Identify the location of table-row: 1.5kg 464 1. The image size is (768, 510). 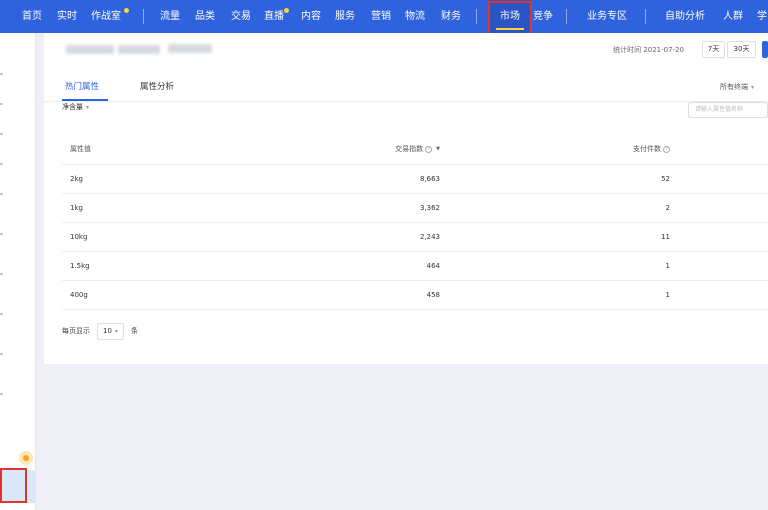
(415, 266).